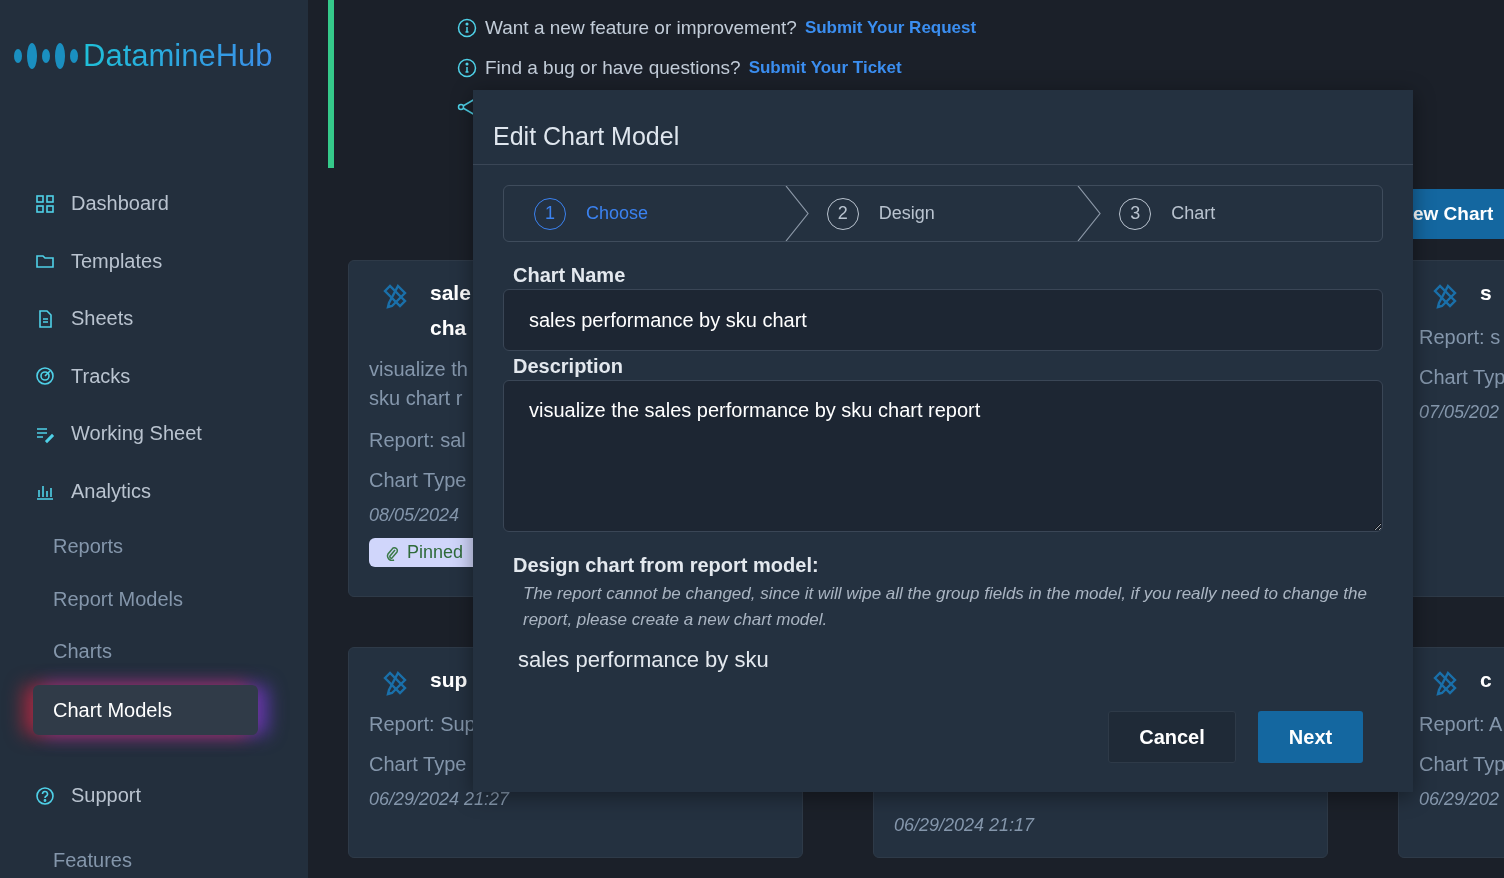  I want to click on card-title: s, so click(1486, 293).